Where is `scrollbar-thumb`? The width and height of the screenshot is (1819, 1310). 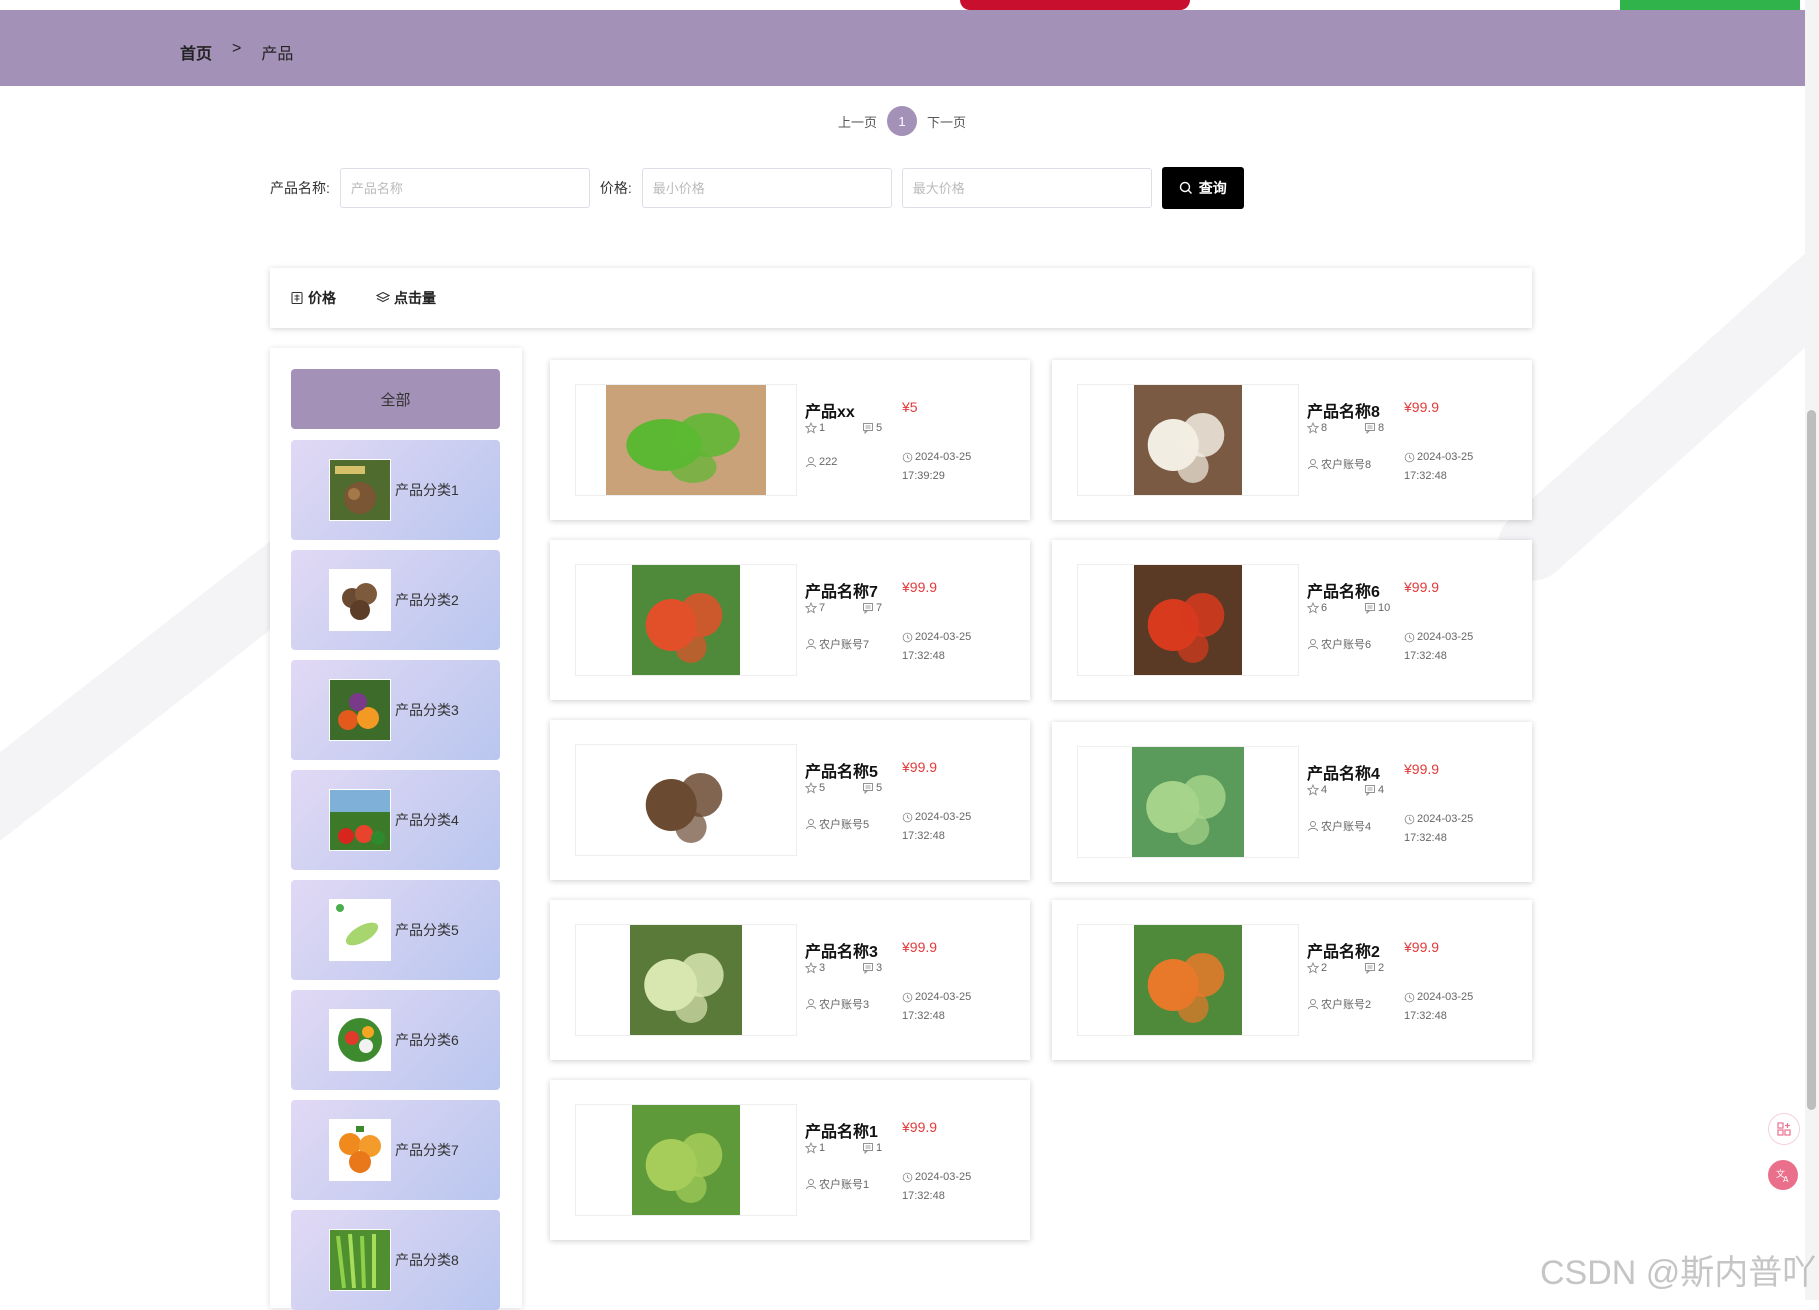 scrollbar-thumb is located at coordinates (1811, 760).